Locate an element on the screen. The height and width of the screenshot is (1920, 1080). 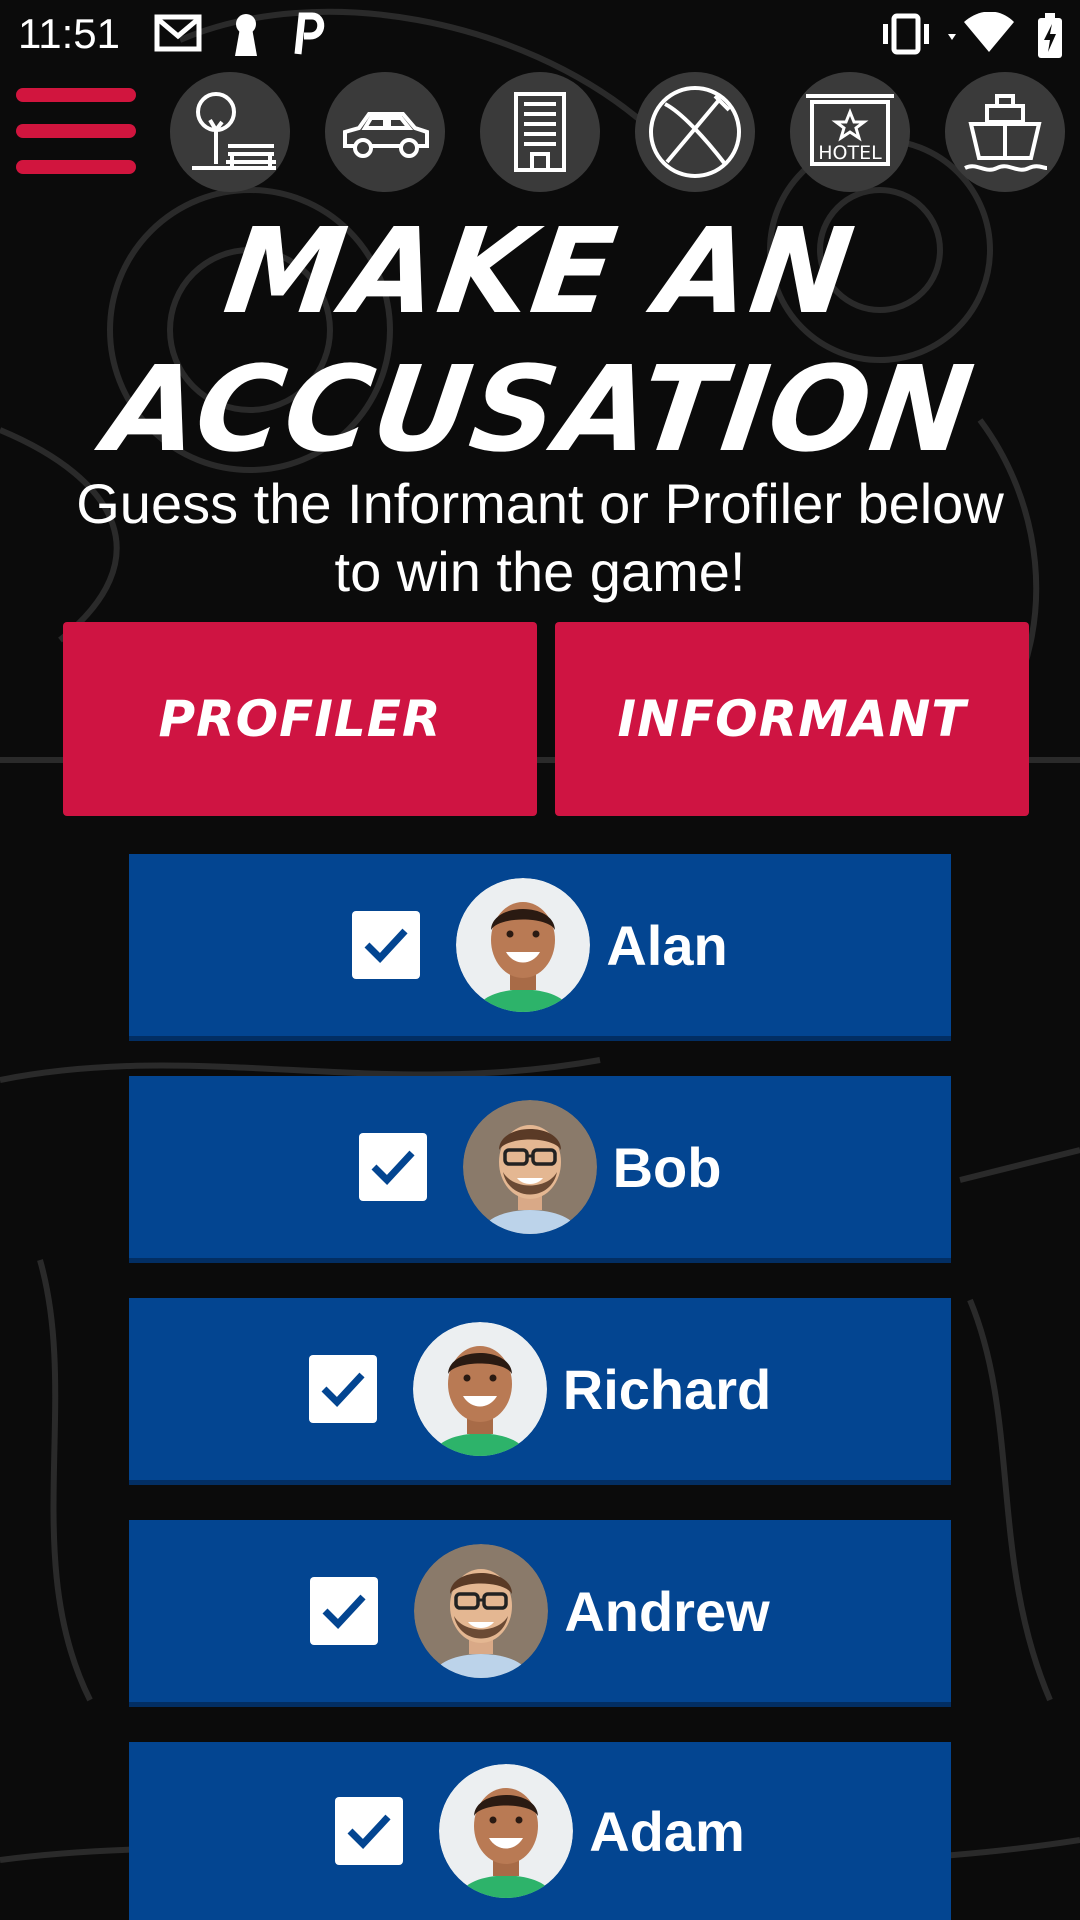
suspect-row: Richard is located at coordinates (540, 1389).